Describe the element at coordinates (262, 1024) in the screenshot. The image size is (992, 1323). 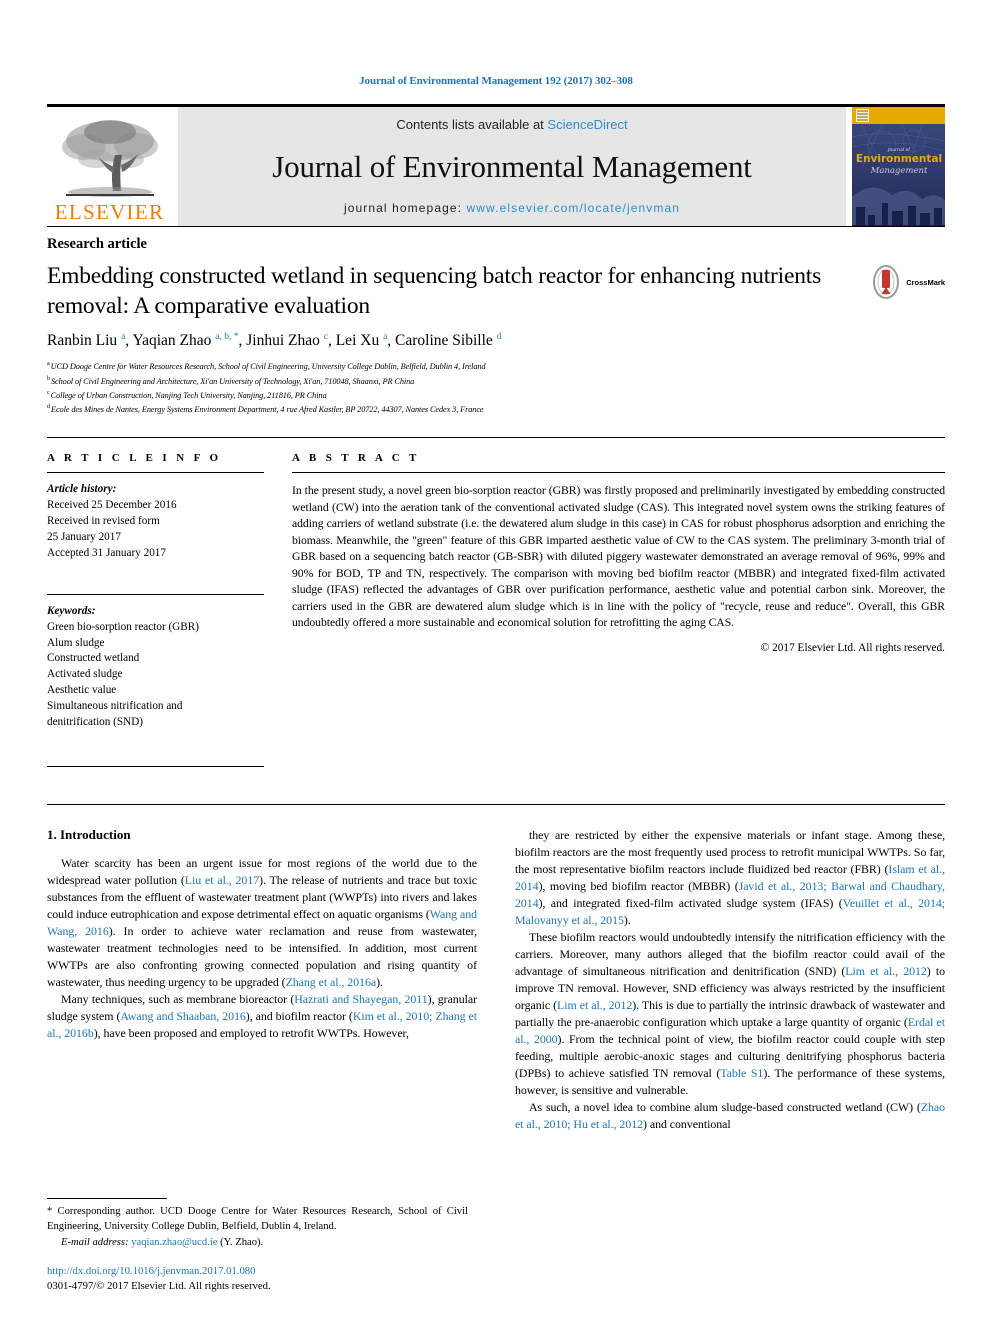
I see `citation-link: Kim et al., 2010; Zhang et al., 2016b` at that location.